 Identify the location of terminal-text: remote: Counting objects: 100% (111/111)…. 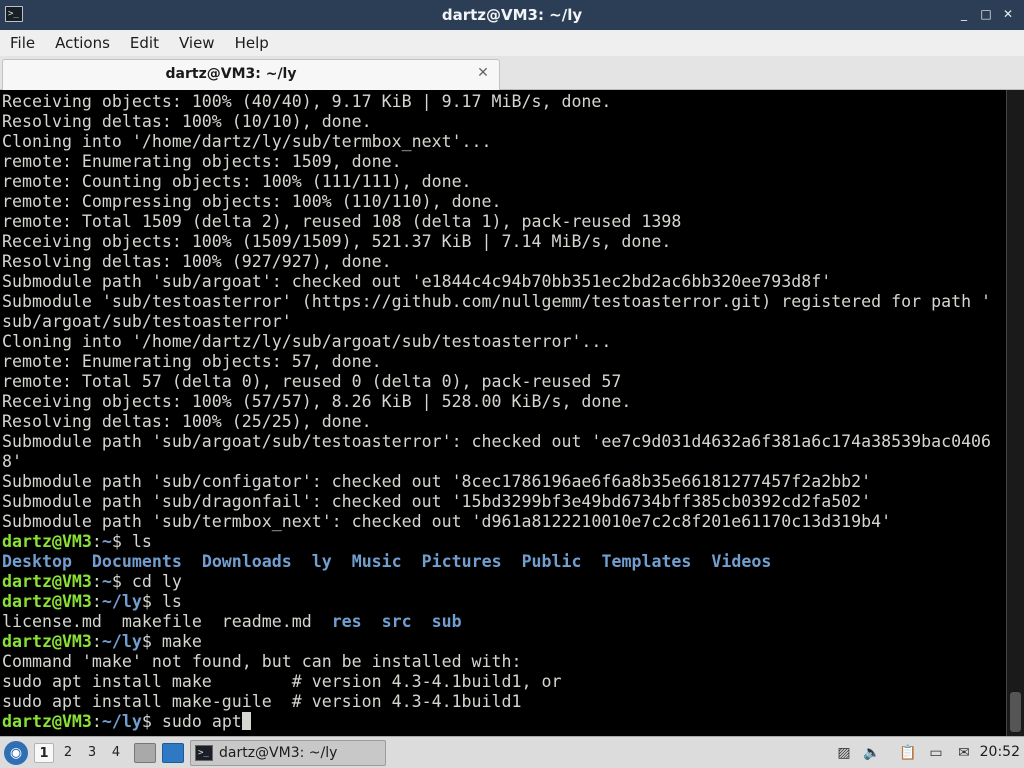
(237, 181).